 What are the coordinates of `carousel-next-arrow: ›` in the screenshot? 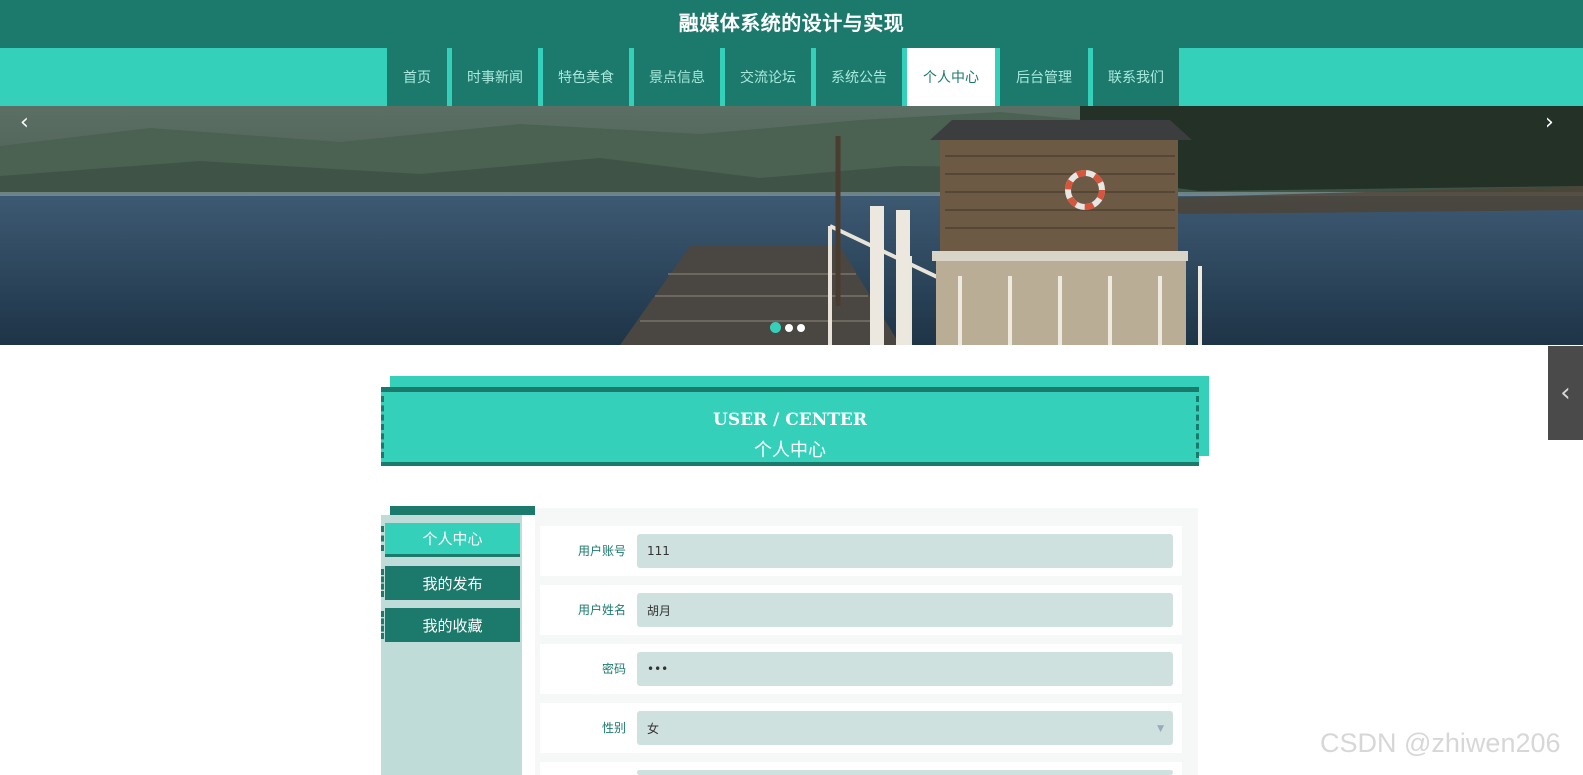 It's located at (1549, 123).